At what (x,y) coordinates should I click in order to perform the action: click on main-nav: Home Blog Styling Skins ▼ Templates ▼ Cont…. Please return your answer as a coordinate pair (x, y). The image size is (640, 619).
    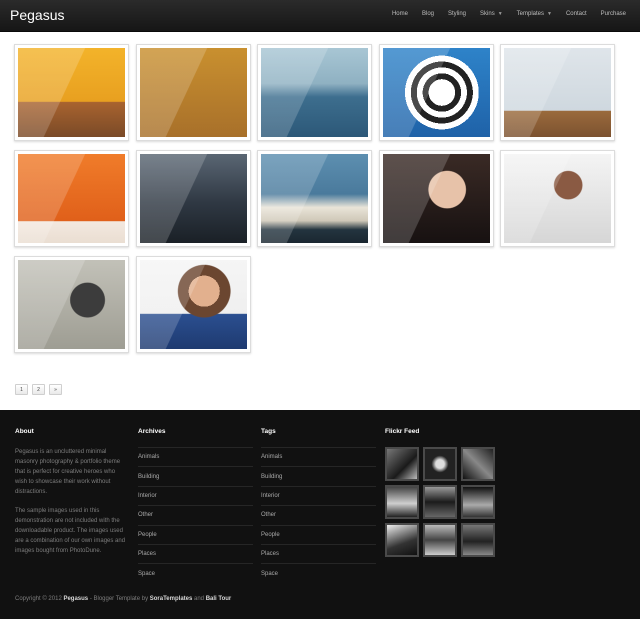
    Looking at the image, I should click on (502, 14).